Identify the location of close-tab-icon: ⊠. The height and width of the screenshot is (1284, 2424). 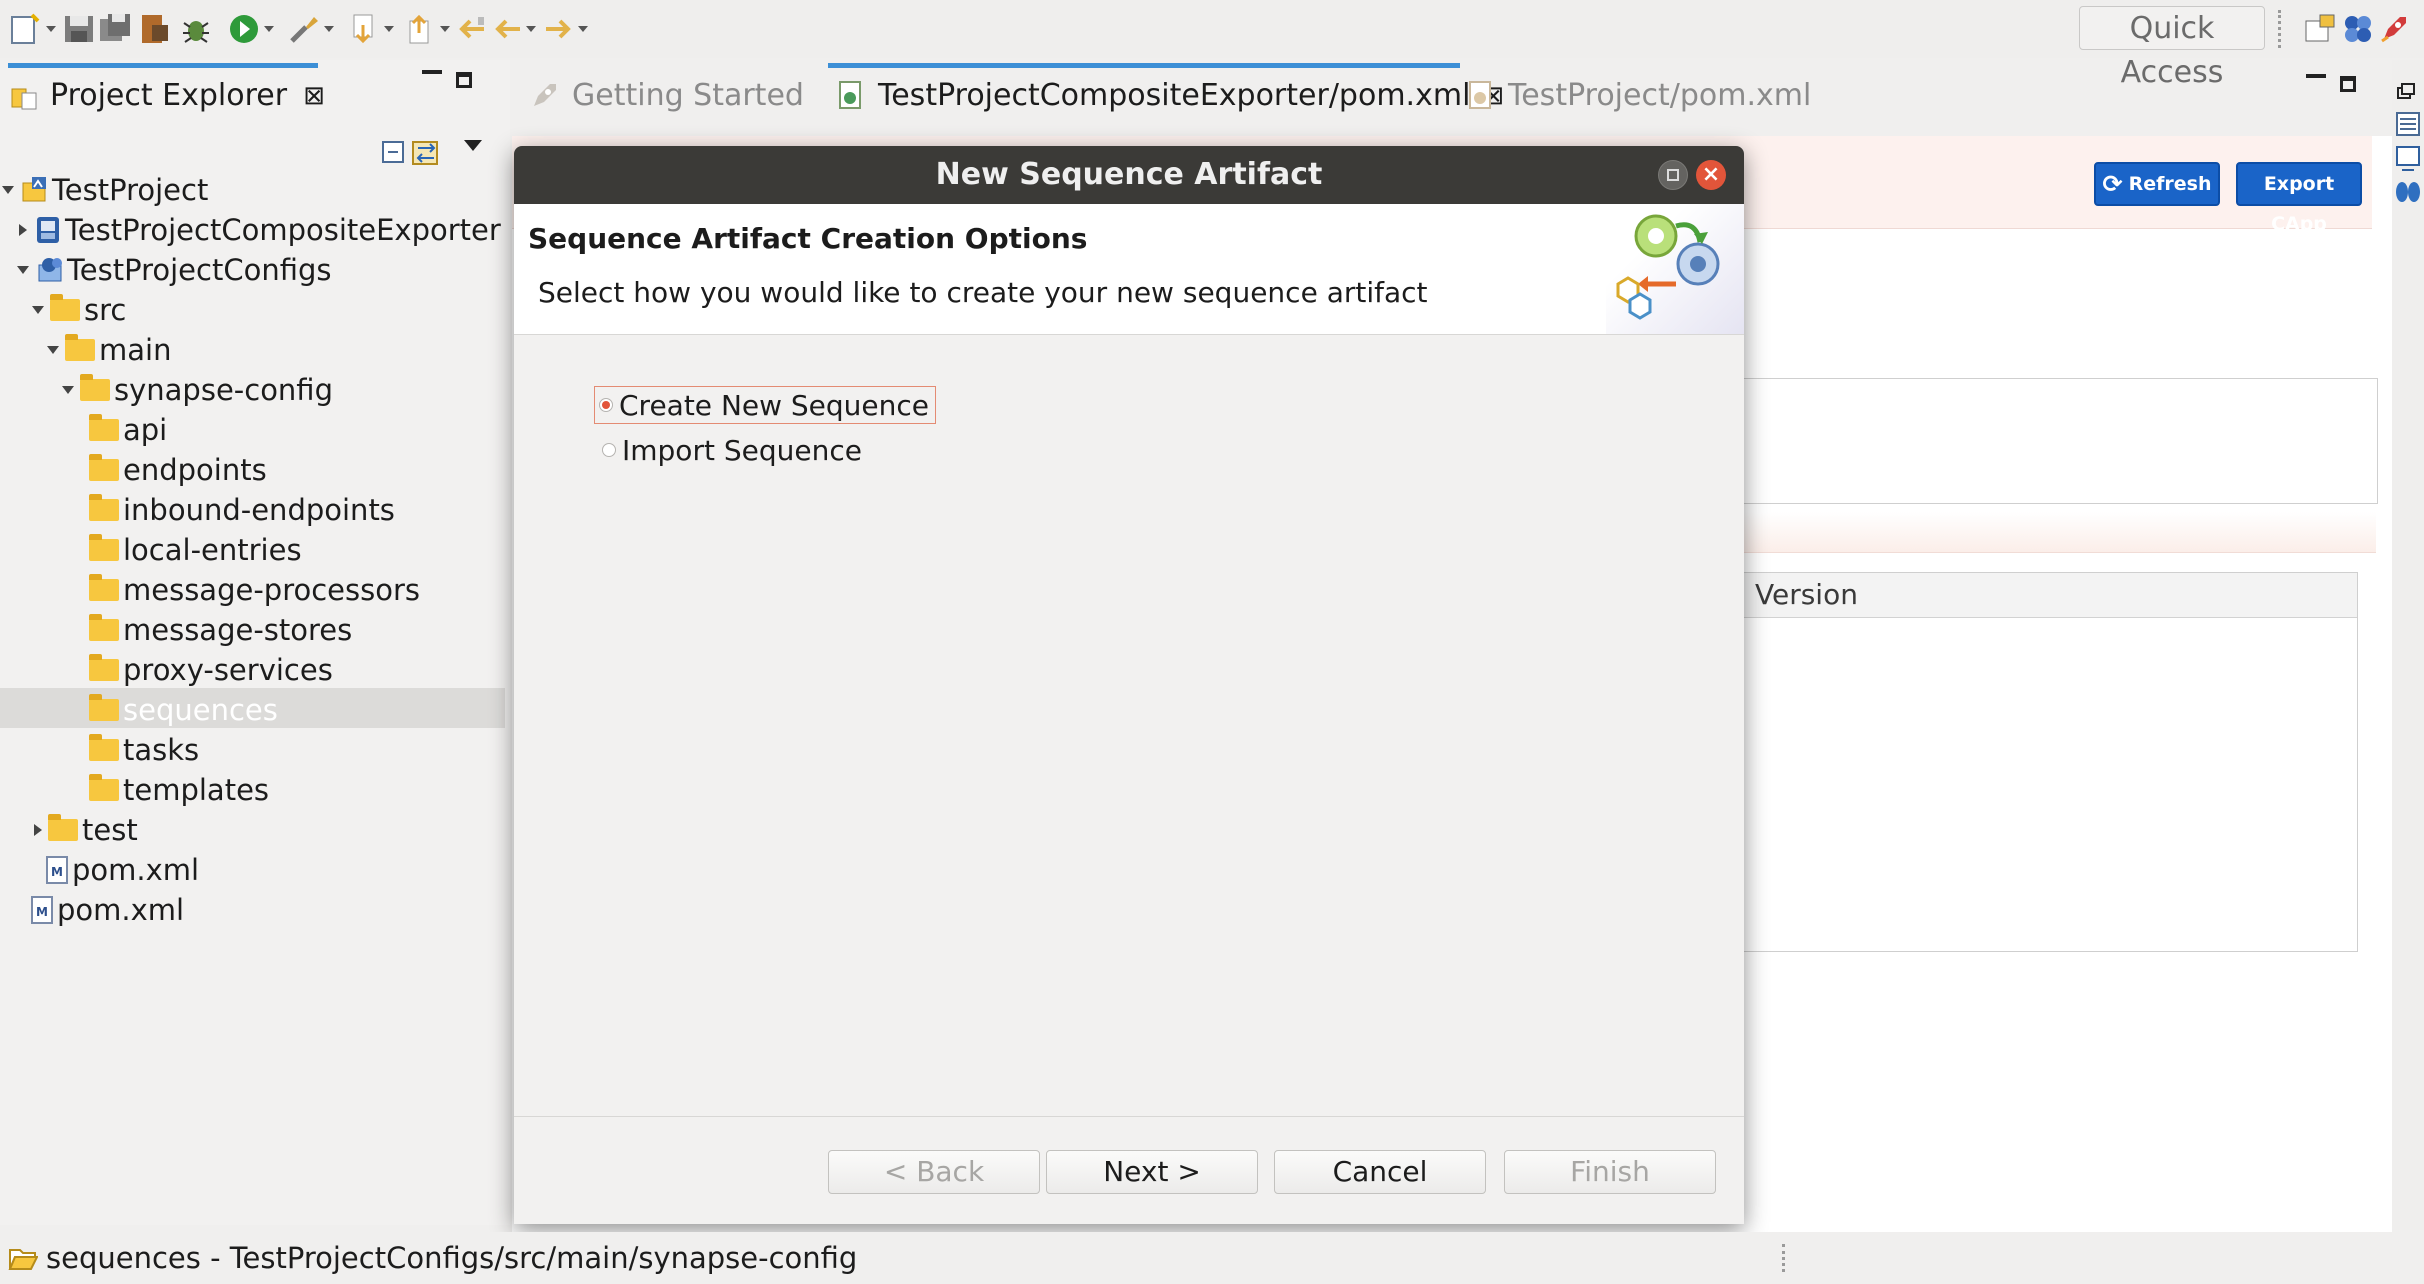
(314, 96).